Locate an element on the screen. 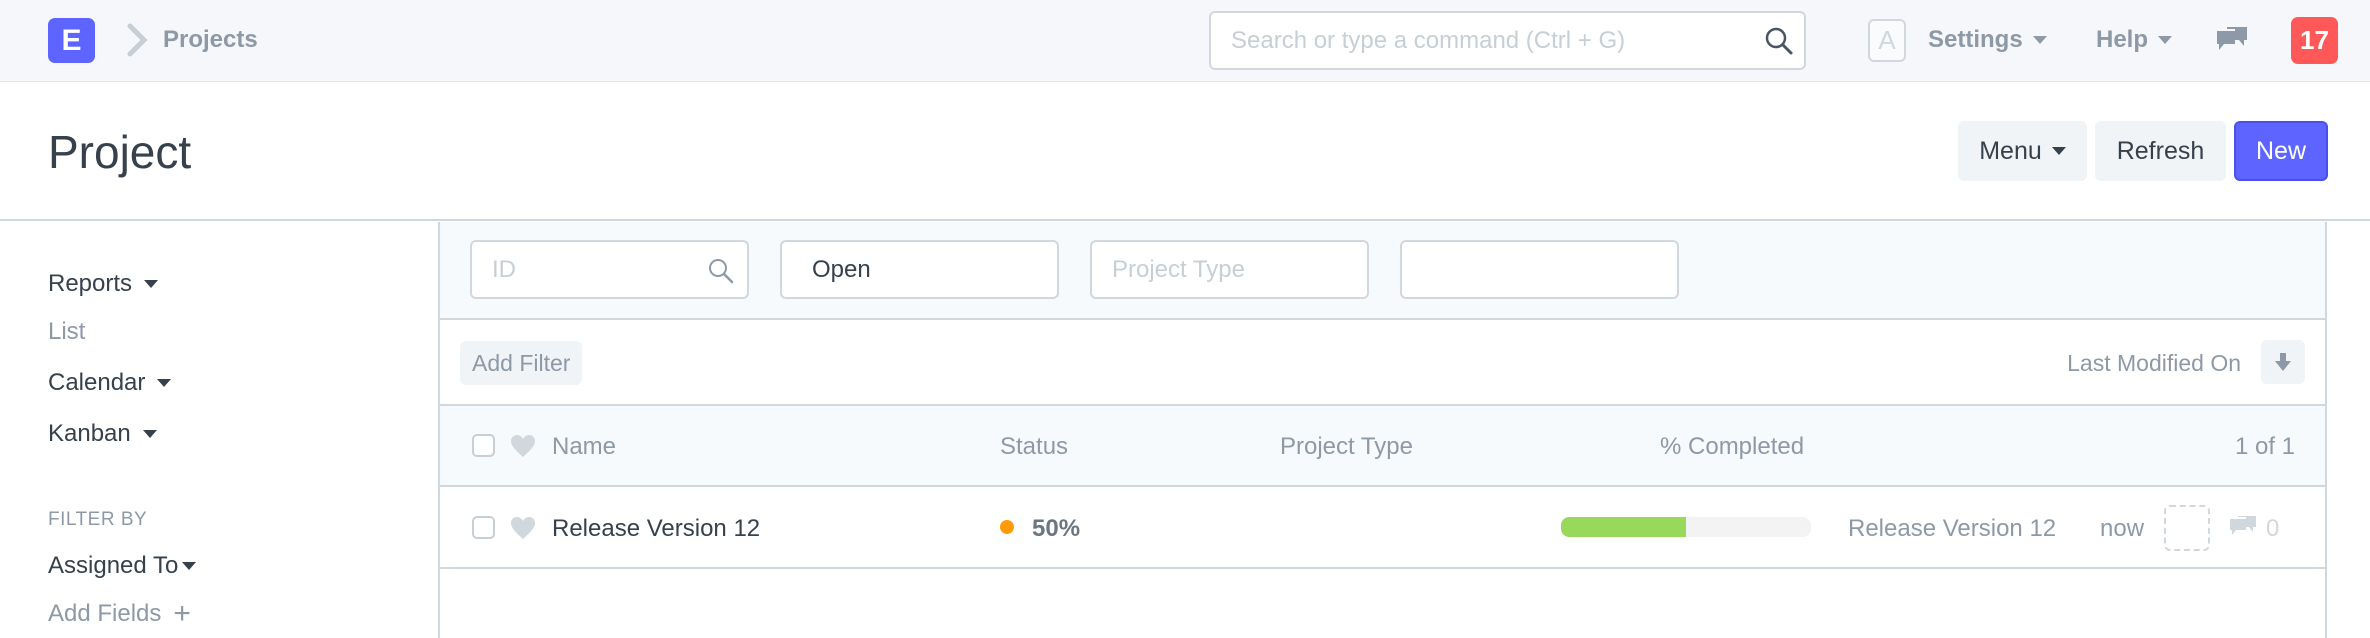 The width and height of the screenshot is (2370, 638). project-type-filter is located at coordinates (1229, 269).